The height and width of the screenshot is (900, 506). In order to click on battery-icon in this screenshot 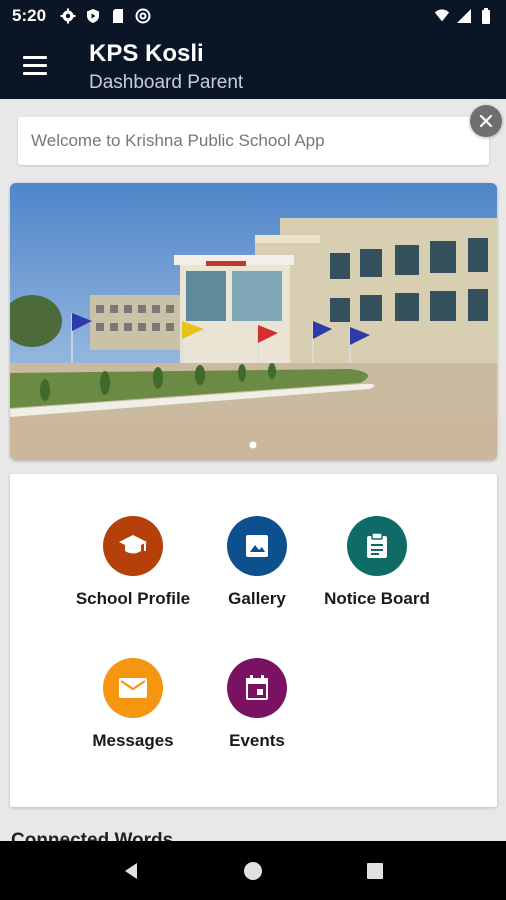, I will do `click(486, 16)`.